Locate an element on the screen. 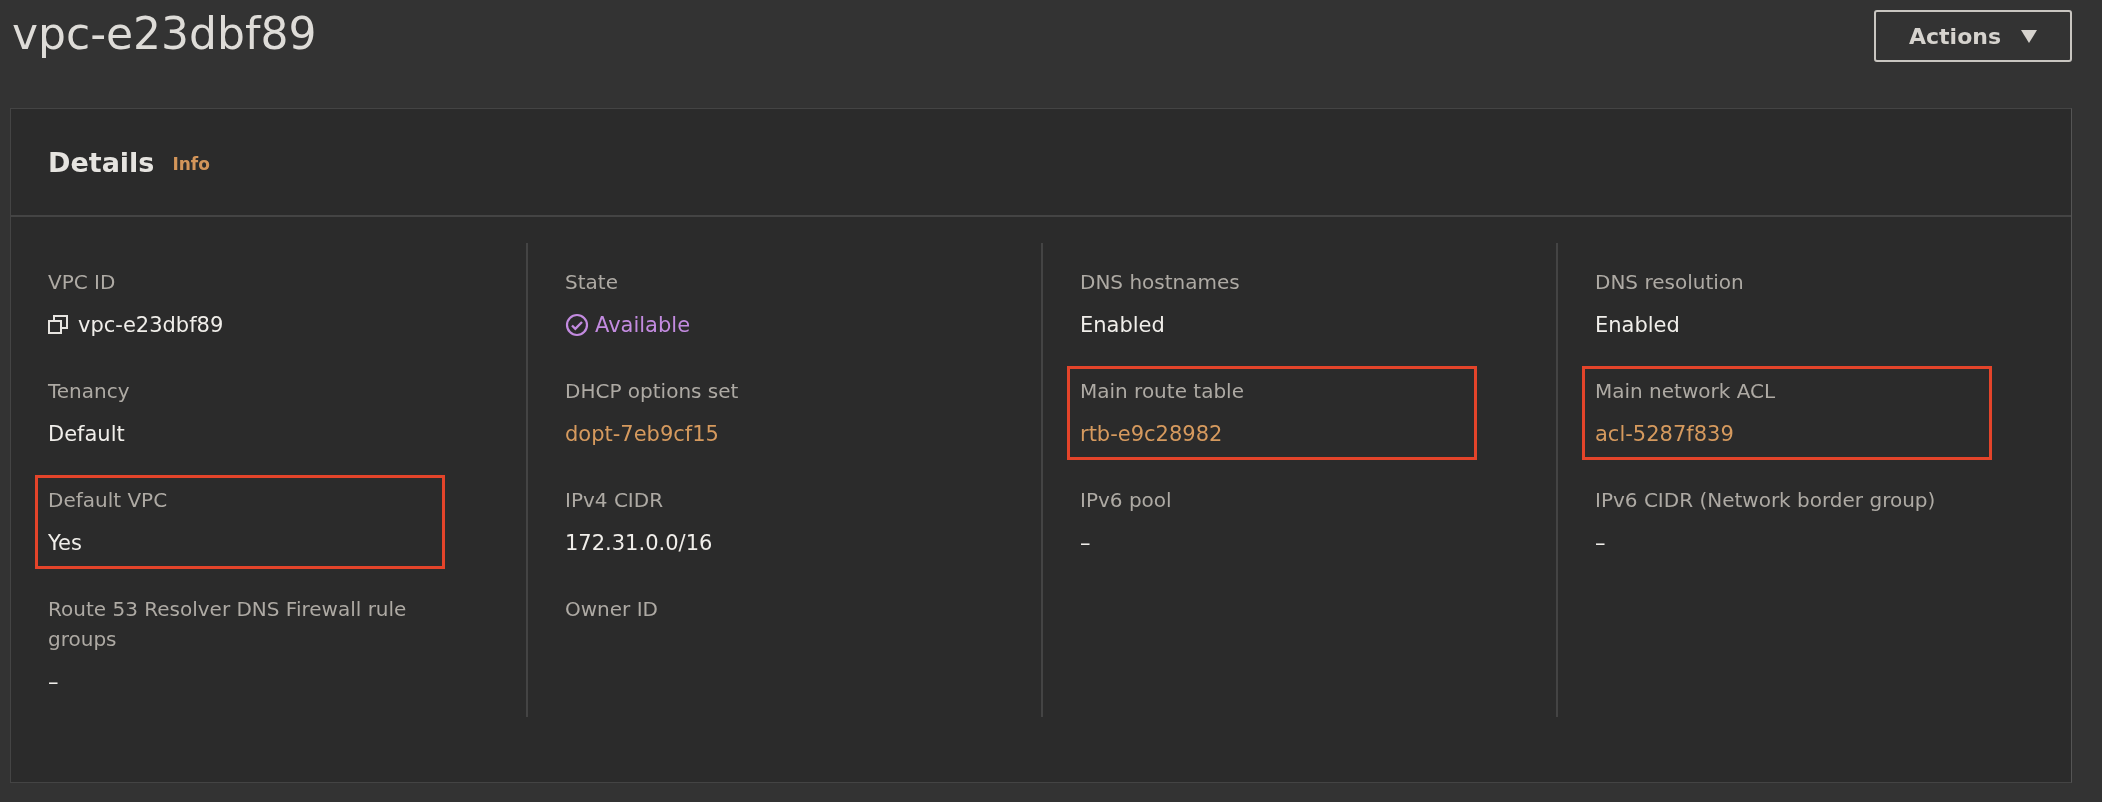 The image size is (2102, 802). caret-icon is located at coordinates (2029, 36).